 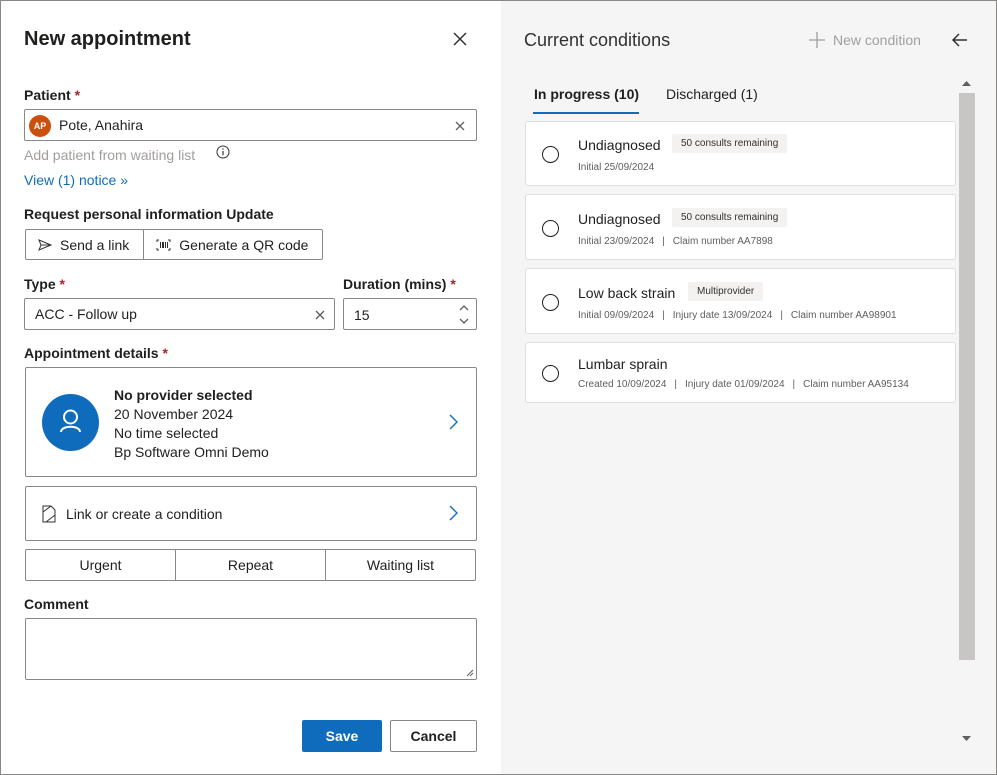 I want to click on avatar: AP, so click(x=40, y=126).